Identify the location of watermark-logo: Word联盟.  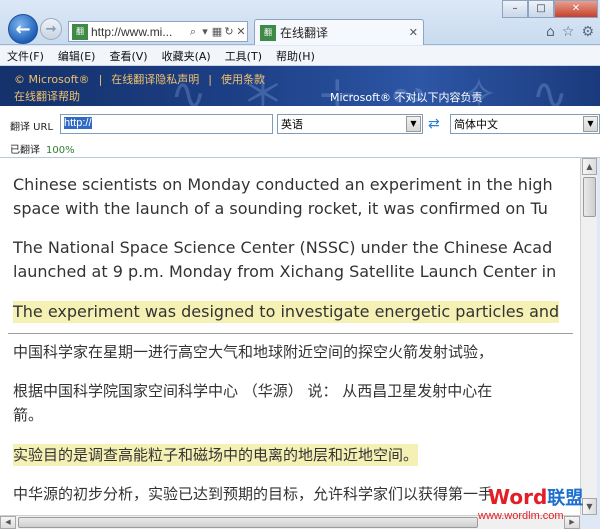
(535, 497).